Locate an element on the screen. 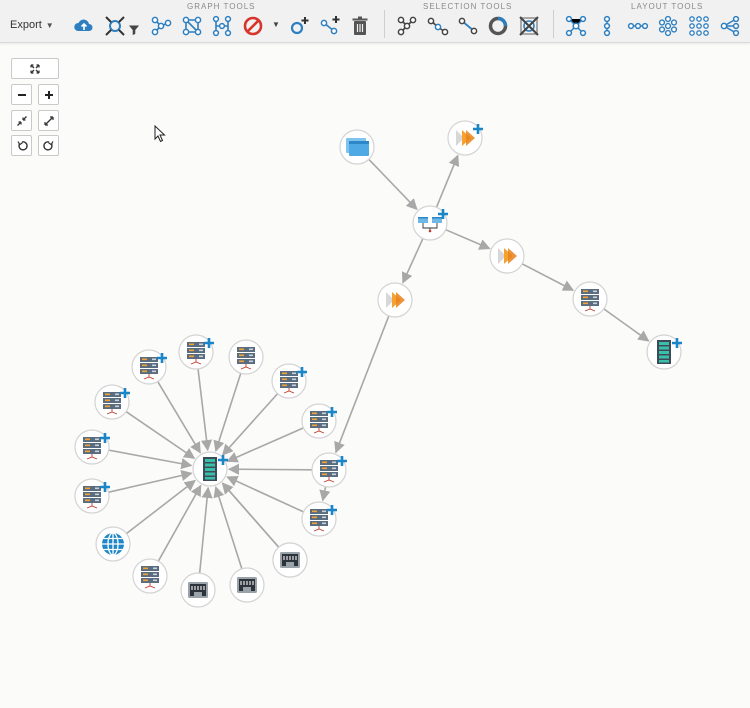  graph-node-r3 is located at coordinates (246, 357).